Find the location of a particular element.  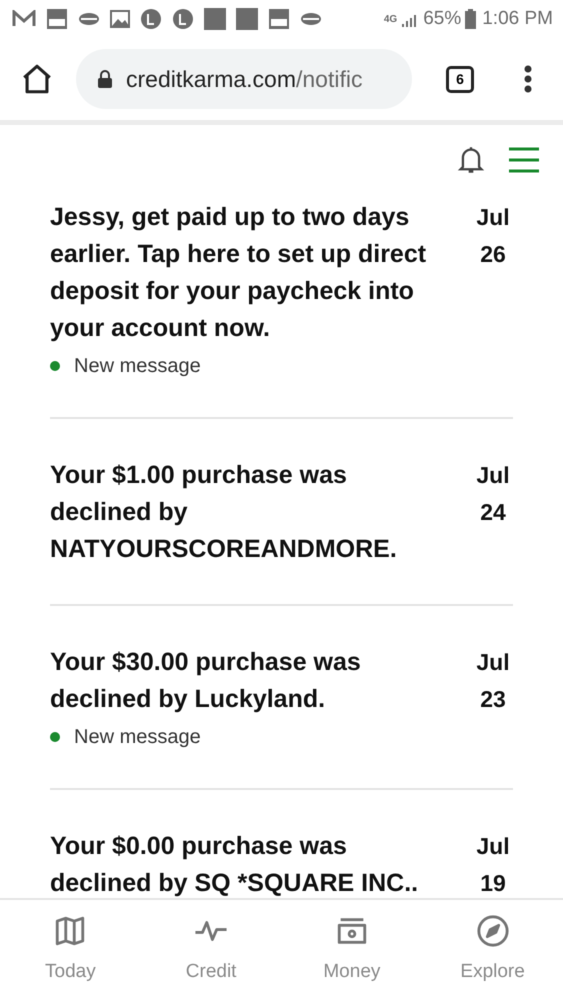

battery-icon is located at coordinates (470, 19).